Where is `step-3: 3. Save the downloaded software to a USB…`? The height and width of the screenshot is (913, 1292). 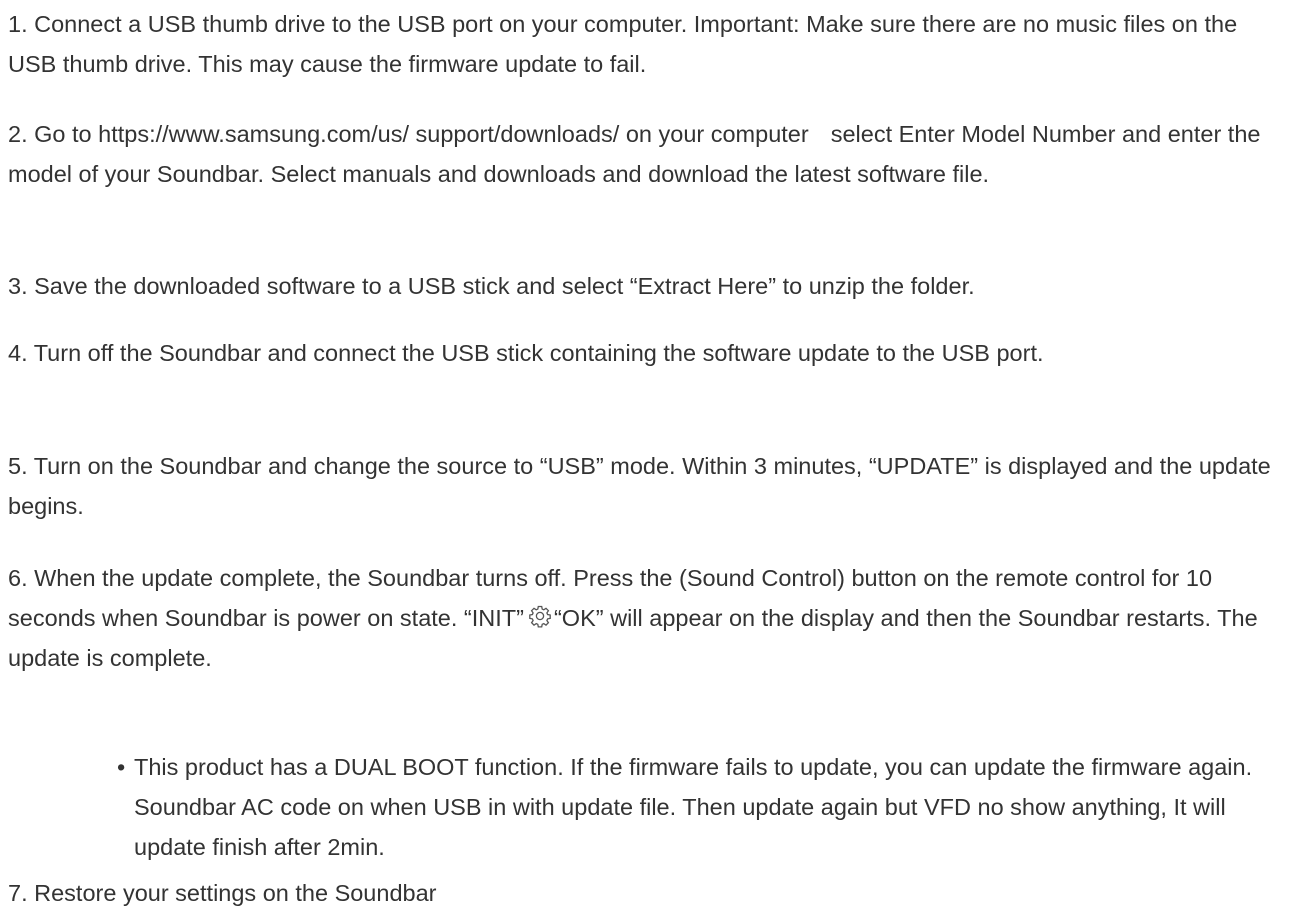
step-3: 3. Save the downloaded software to a USB… is located at coordinates (646, 286).